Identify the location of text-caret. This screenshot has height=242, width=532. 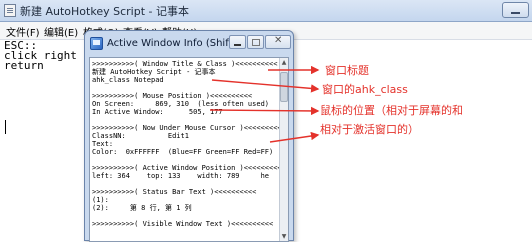
(5, 127).